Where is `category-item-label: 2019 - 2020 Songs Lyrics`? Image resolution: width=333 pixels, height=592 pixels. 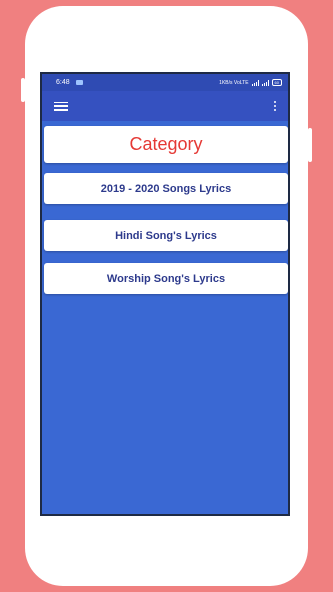 category-item-label: 2019 - 2020 Songs Lyrics is located at coordinates (166, 188).